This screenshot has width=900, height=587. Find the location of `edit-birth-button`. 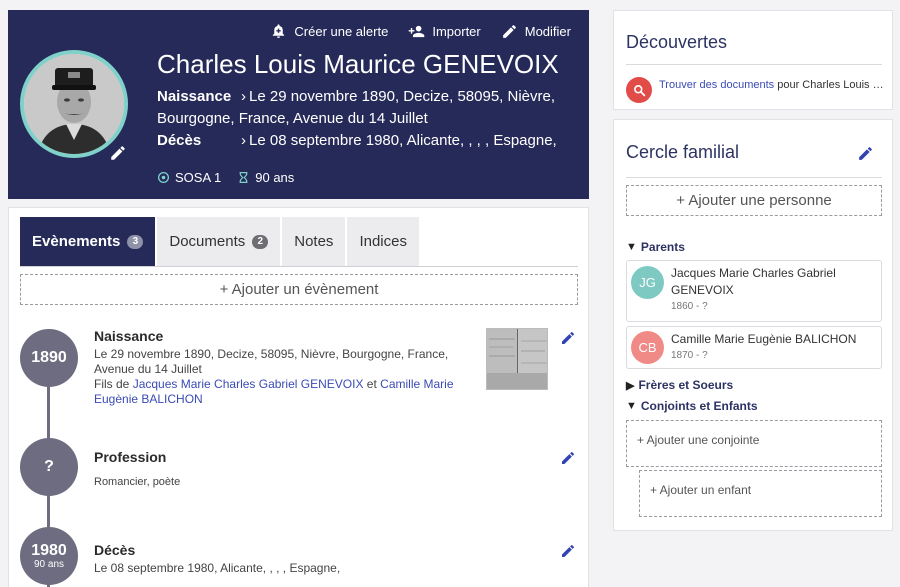

edit-birth-button is located at coordinates (568, 338).